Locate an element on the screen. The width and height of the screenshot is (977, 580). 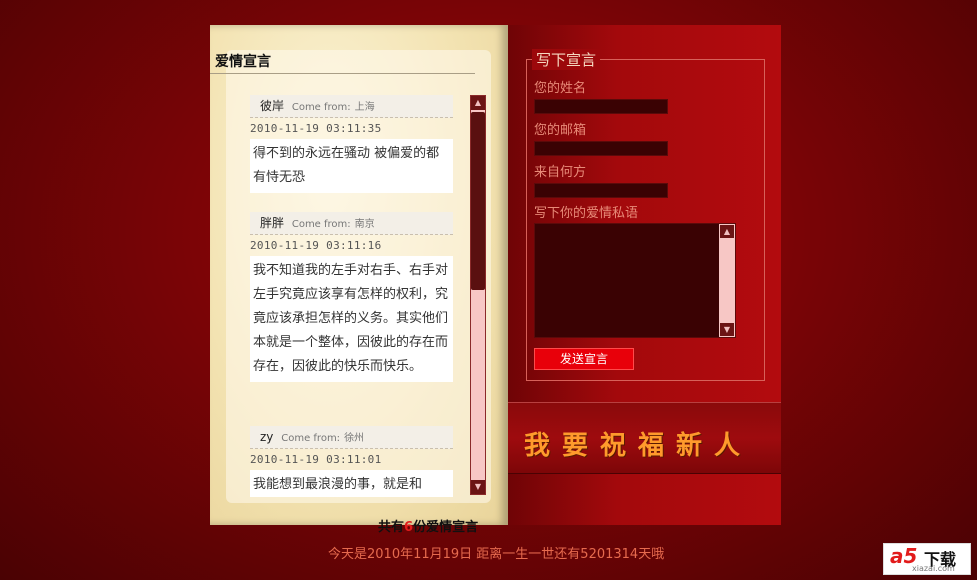
author-name: 胖胖 is located at coordinates (272, 223).